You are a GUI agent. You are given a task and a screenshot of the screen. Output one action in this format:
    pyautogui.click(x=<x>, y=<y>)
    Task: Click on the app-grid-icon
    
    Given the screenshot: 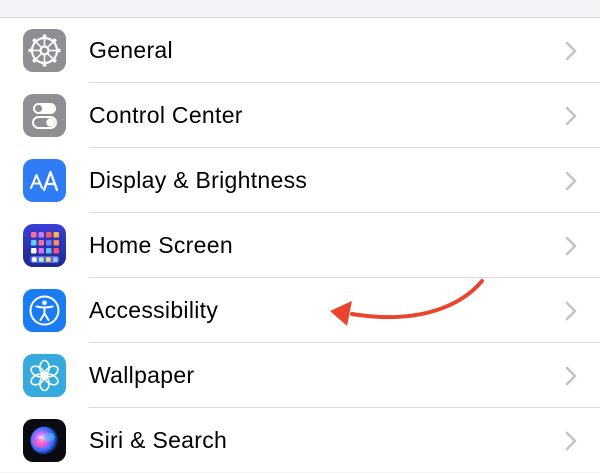 What is the action you would take?
    pyautogui.click(x=44, y=245)
    